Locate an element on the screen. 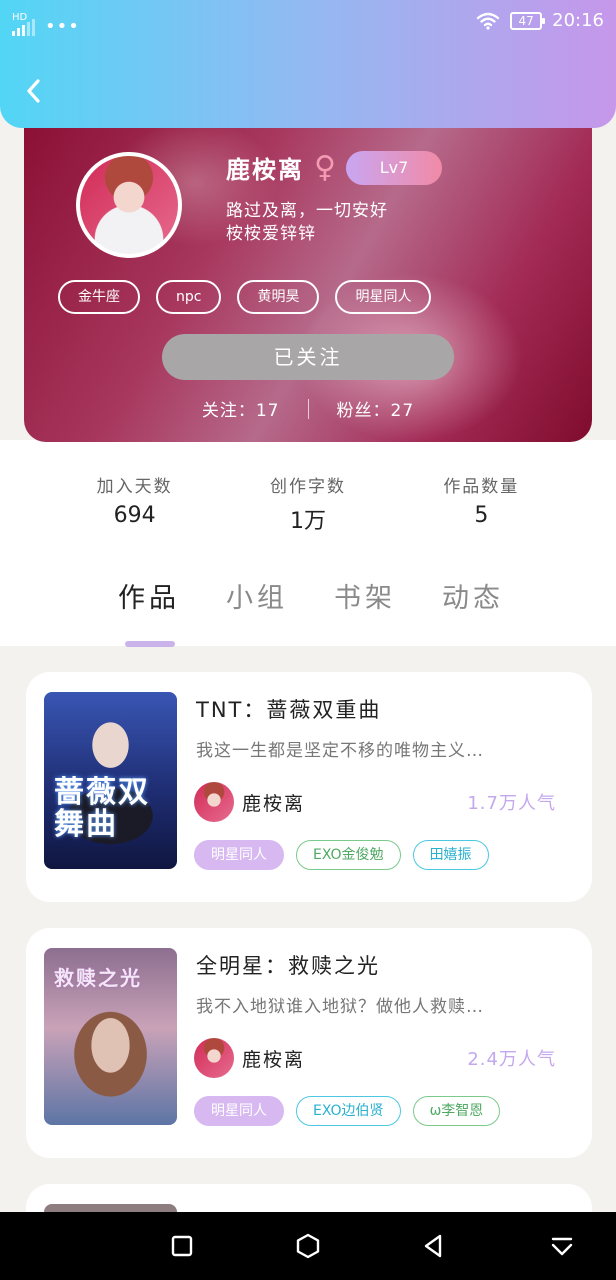 This screenshot has width=616, height=1280. divider is located at coordinates (308, 408).